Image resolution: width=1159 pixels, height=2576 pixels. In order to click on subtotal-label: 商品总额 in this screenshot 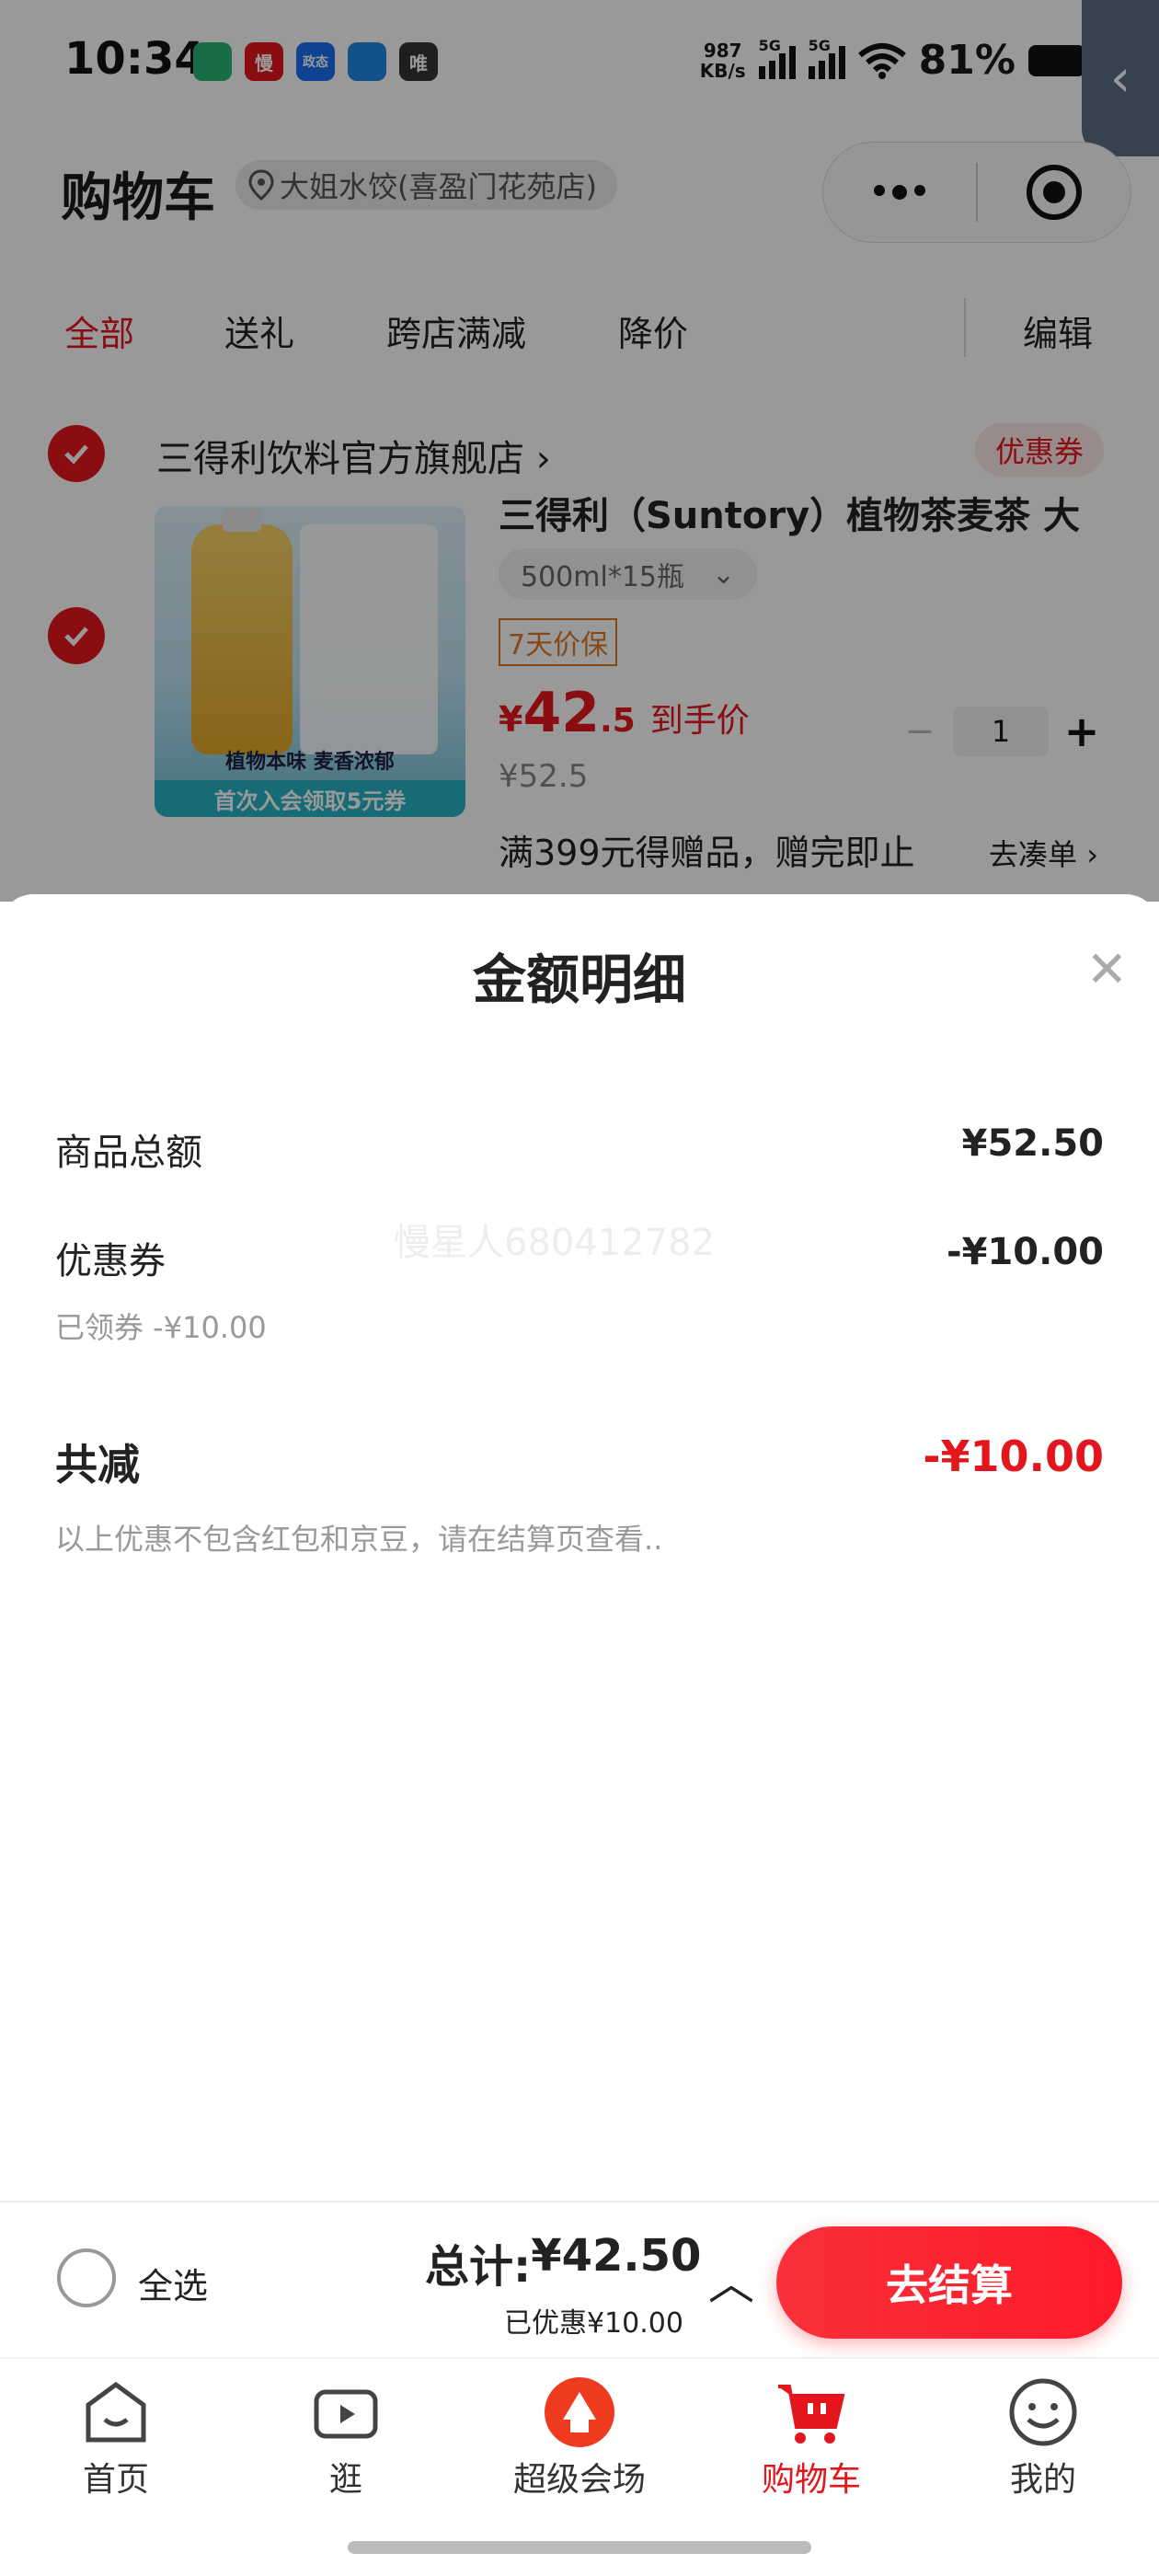, I will do `click(128, 1153)`.